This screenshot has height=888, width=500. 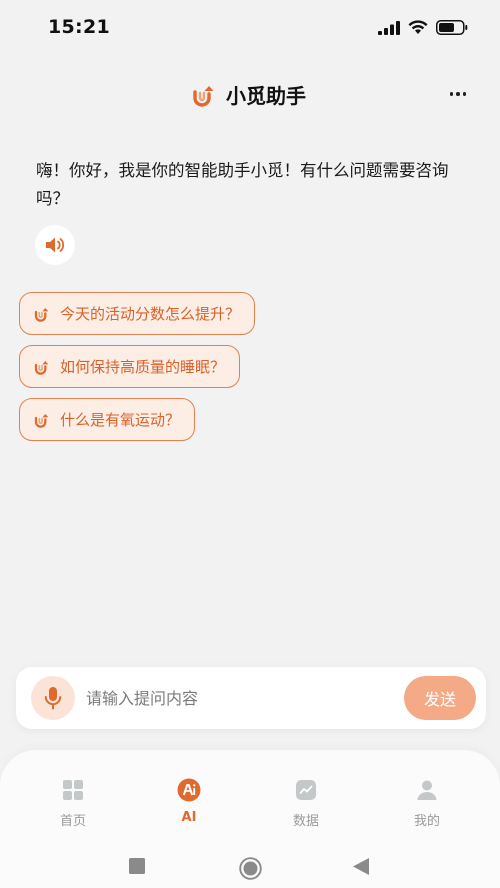 What do you see at coordinates (189, 790) in the screenshot?
I see `ai-icon` at bounding box center [189, 790].